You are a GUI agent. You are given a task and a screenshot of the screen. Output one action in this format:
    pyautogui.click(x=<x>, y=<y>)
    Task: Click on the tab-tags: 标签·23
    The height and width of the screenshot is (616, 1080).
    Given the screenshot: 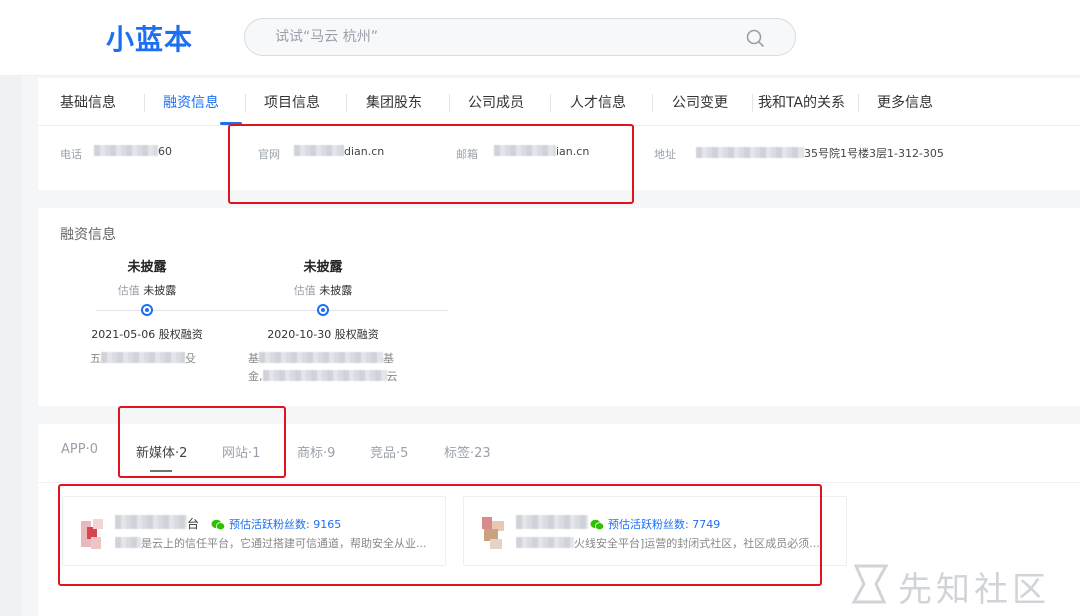 What is the action you would take?
    pyautogui.click(x=467, y=451)
    